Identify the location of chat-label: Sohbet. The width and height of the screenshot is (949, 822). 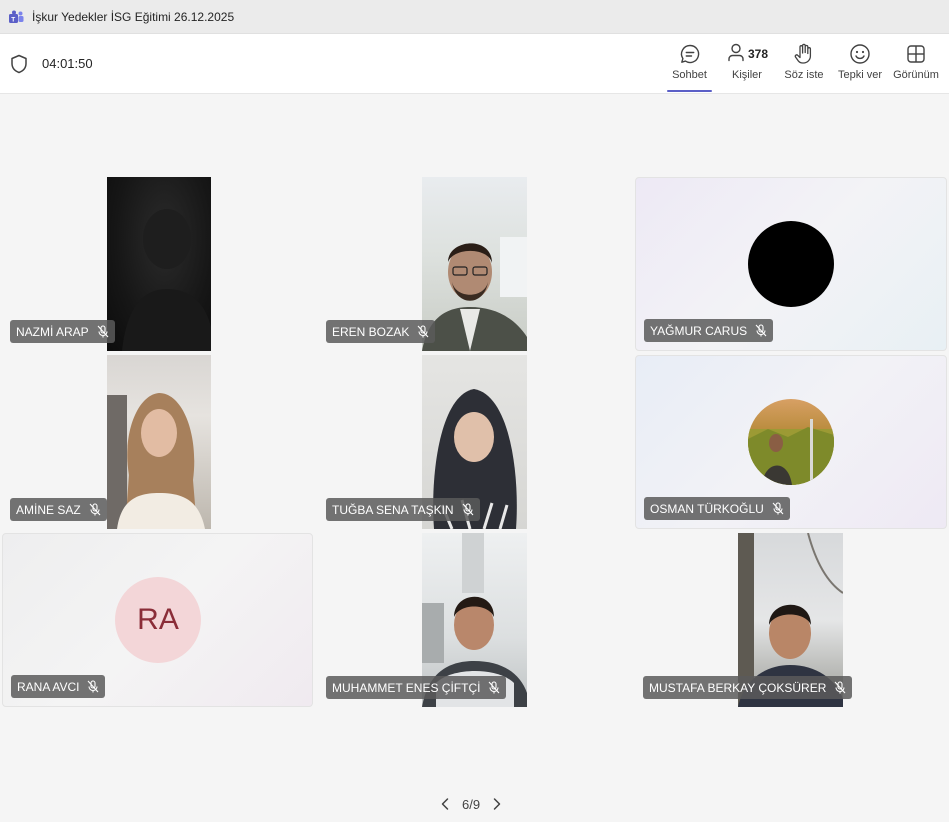
(689, 75).